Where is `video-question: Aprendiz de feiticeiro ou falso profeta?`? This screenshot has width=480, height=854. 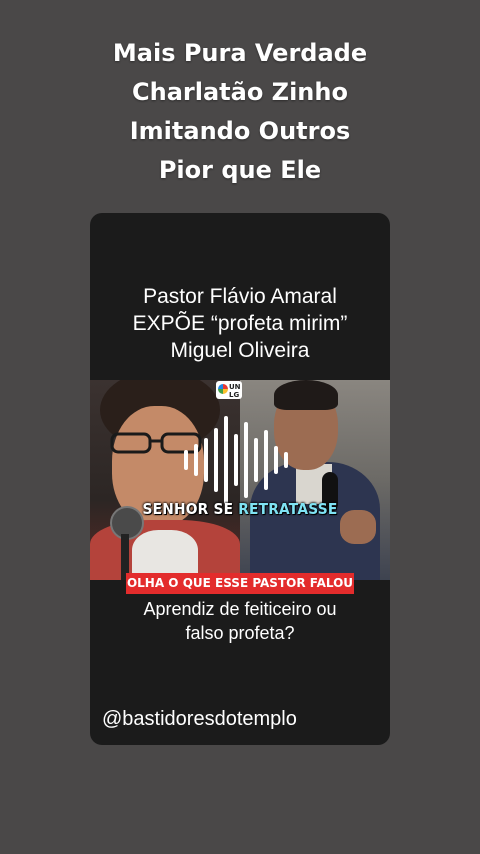
video-question: Aprendiz de feiticeiro ou falso profeta? is located at coordinates (240, 621).